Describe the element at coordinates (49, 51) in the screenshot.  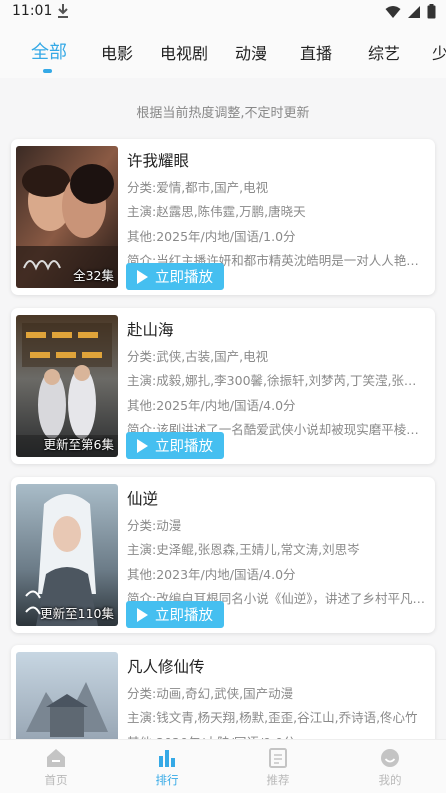
I see `tab-all: 全部` at that location.